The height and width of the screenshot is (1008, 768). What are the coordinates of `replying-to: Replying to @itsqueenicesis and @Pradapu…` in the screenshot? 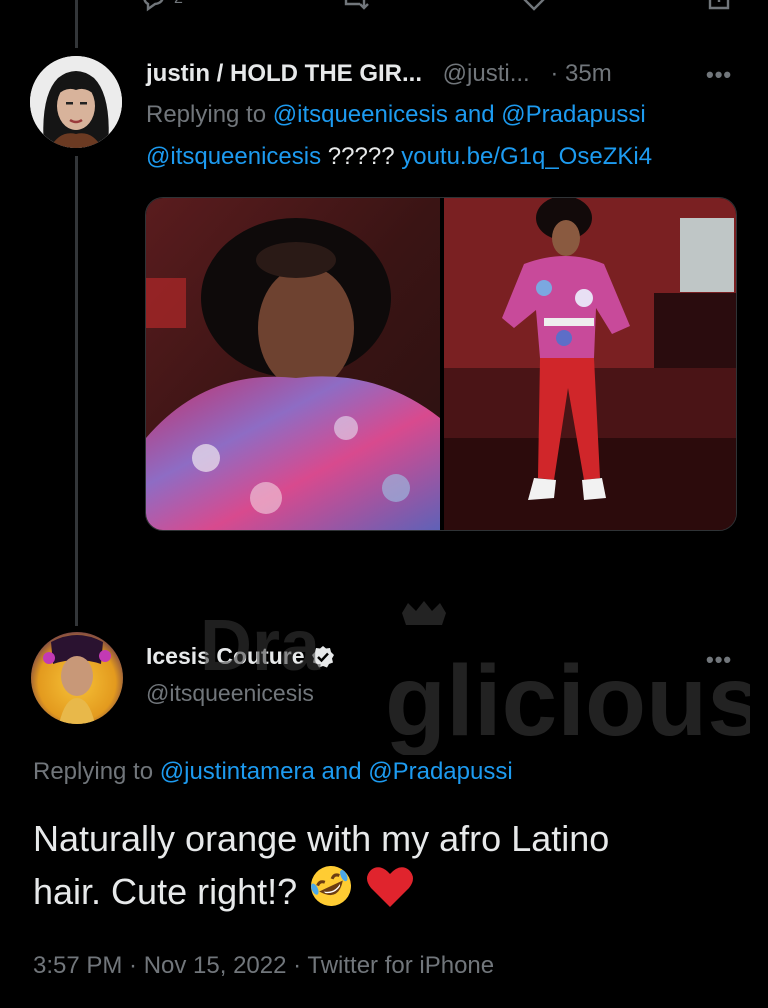 It's located at (396, 115).